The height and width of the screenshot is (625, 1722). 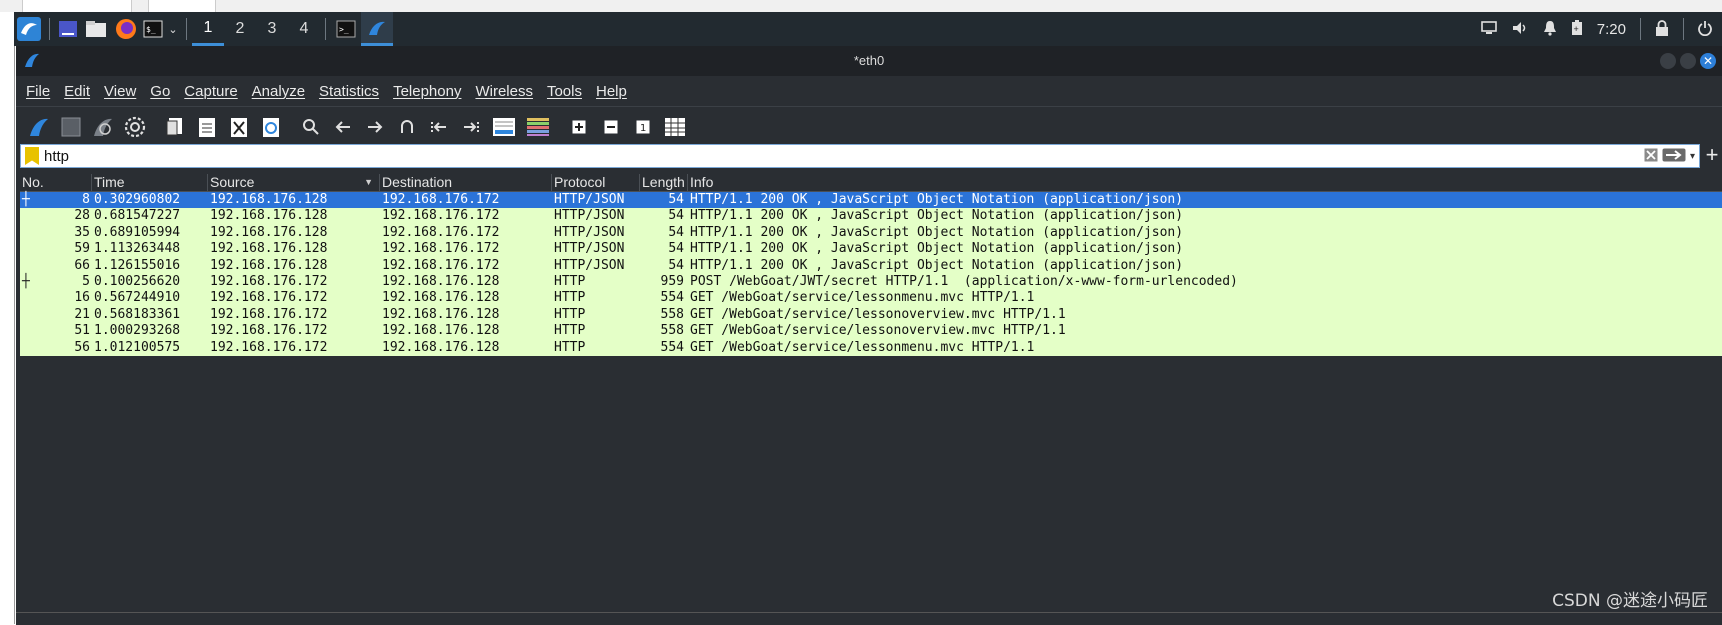 What do you see at coordinates (1205, 182) in the screenshot?
I see `column-header-info: Info` at bounding box center [1205, 182].